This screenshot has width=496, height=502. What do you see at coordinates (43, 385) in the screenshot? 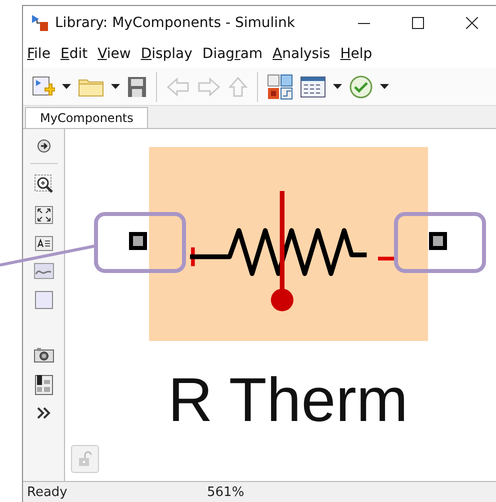
I see `report-icon` at bounding box center [43, 385].